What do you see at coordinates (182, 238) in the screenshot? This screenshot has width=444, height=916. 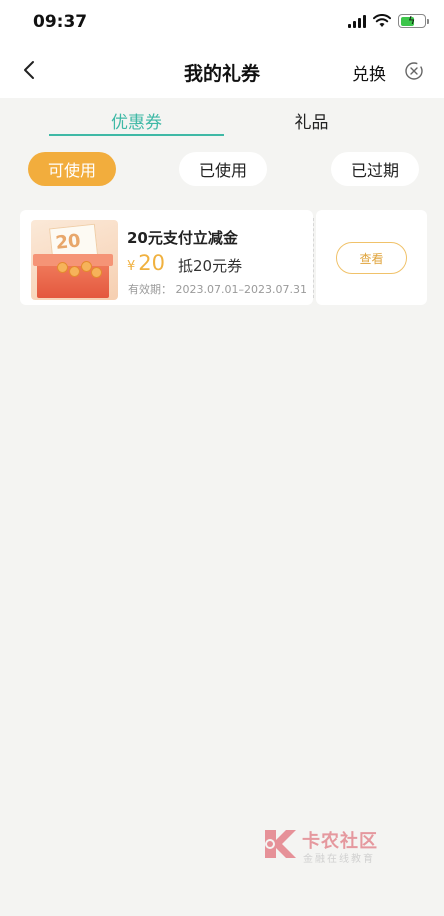 I see `coupon-title: 20元支付立减金` at bounding box center [182, 238].